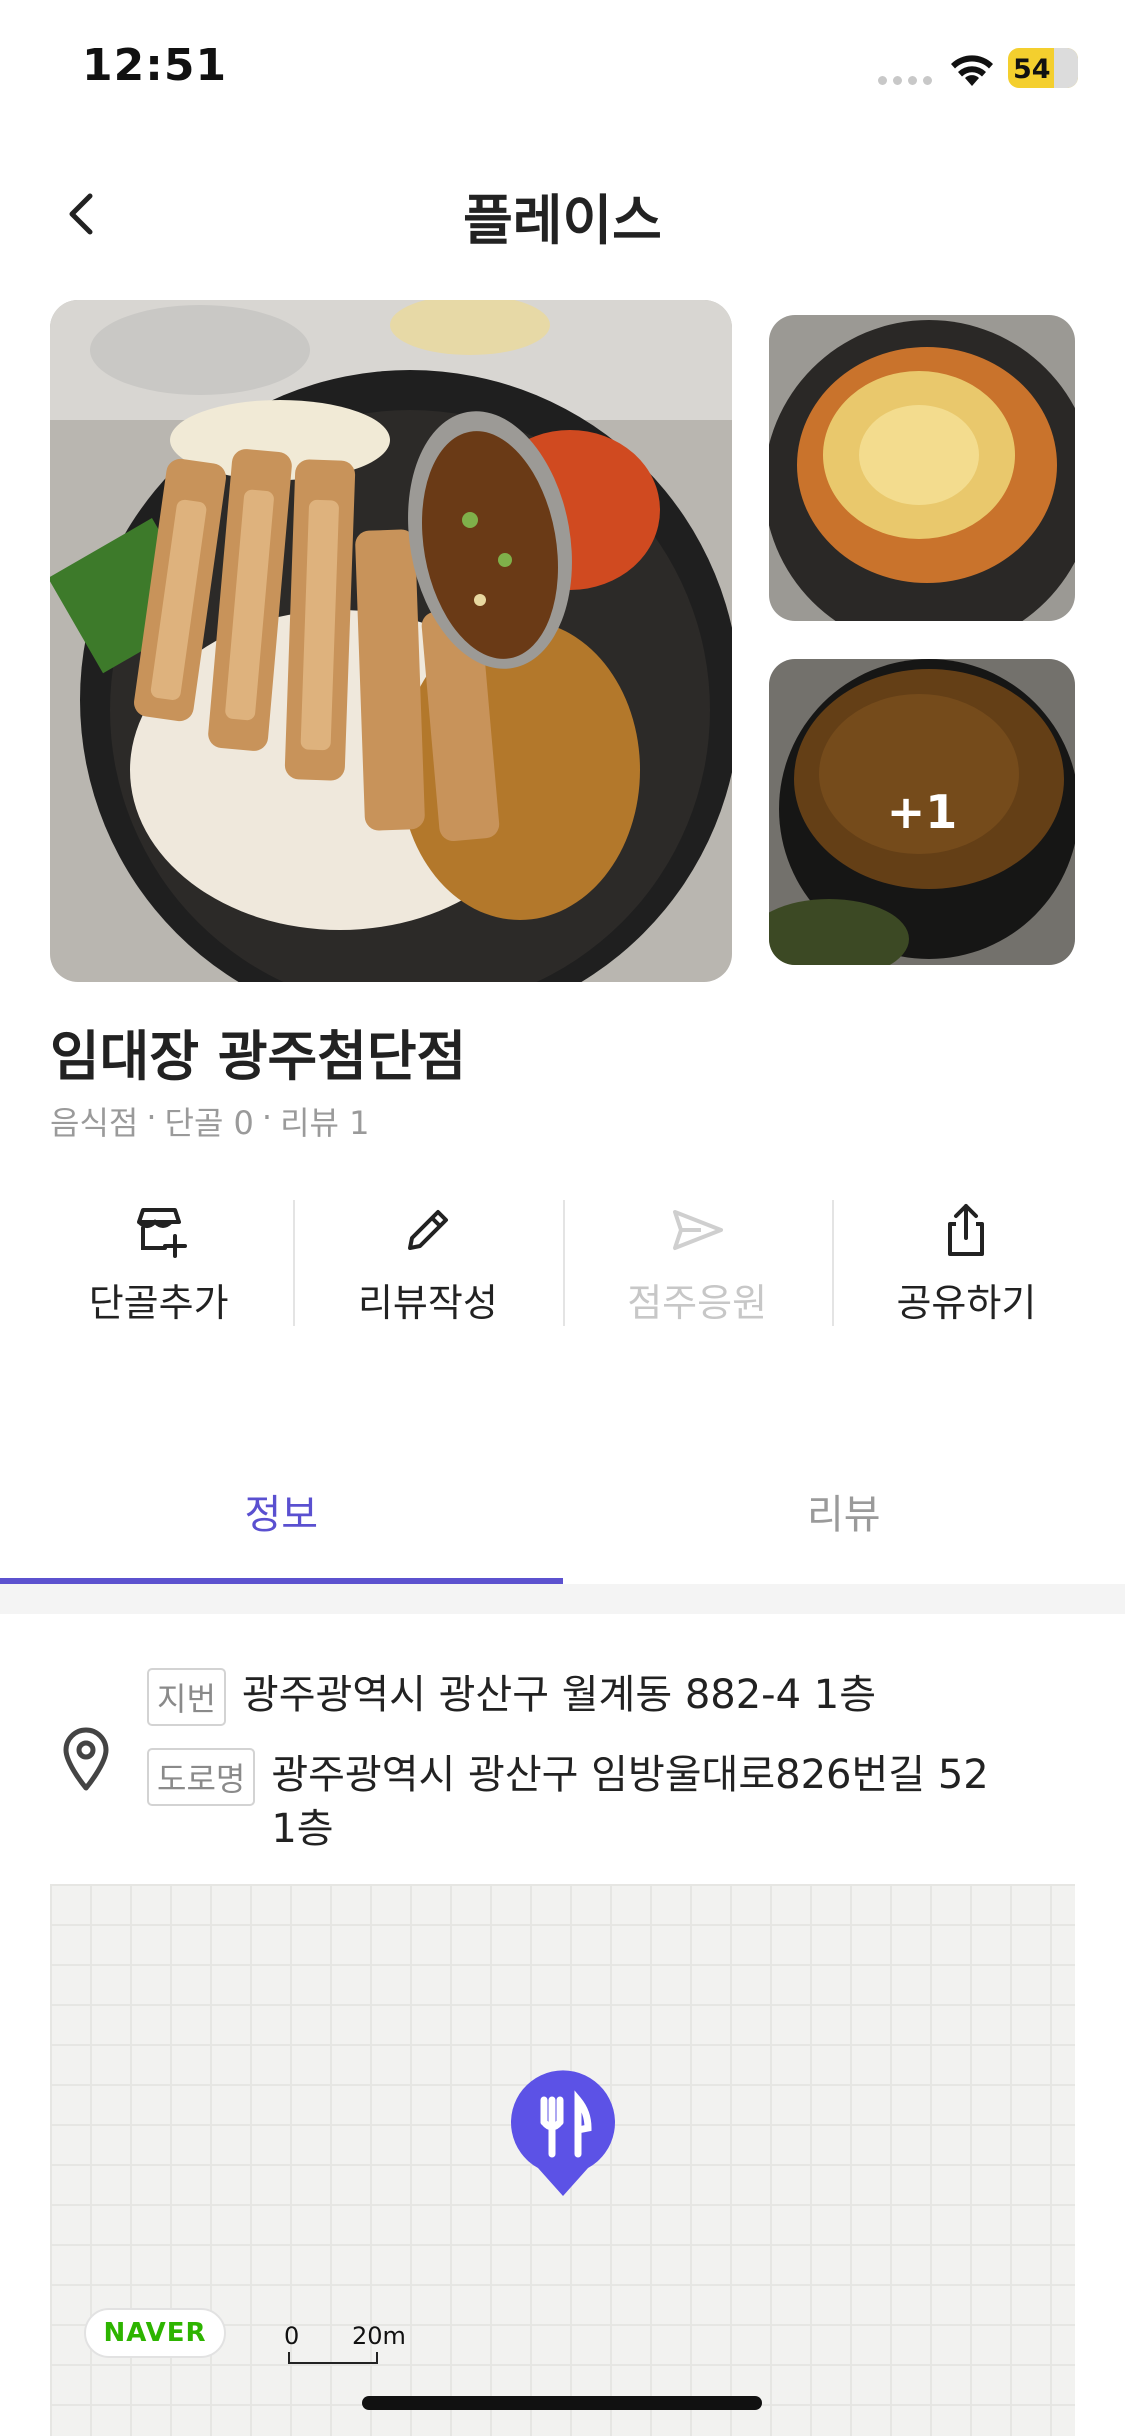  I want to click on action-bar: 단골추가 리뷰작성 점주응원 공유하기, so click(562, 1264).